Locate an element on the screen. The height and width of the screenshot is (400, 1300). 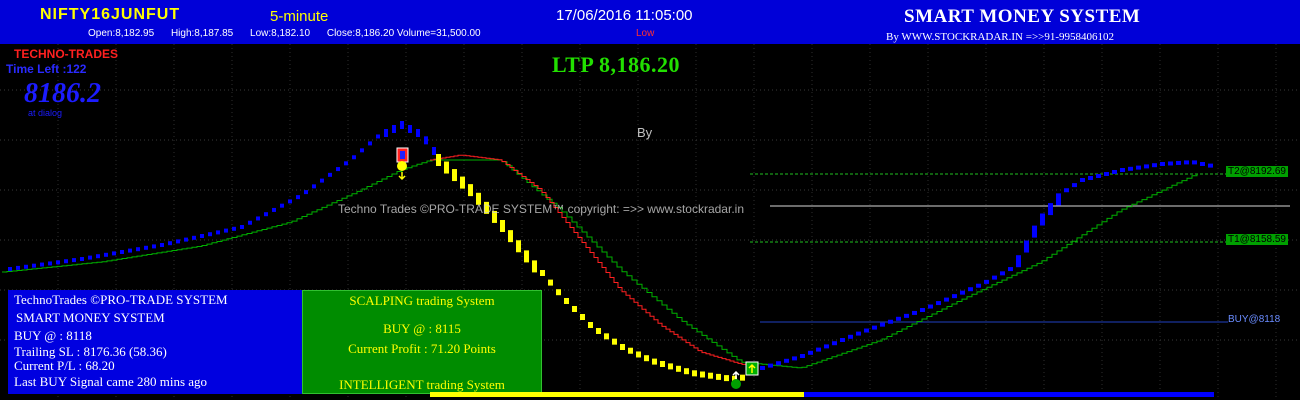
techno-trades-label: TECHNO-TRADES is located at coordinates (66, 54).